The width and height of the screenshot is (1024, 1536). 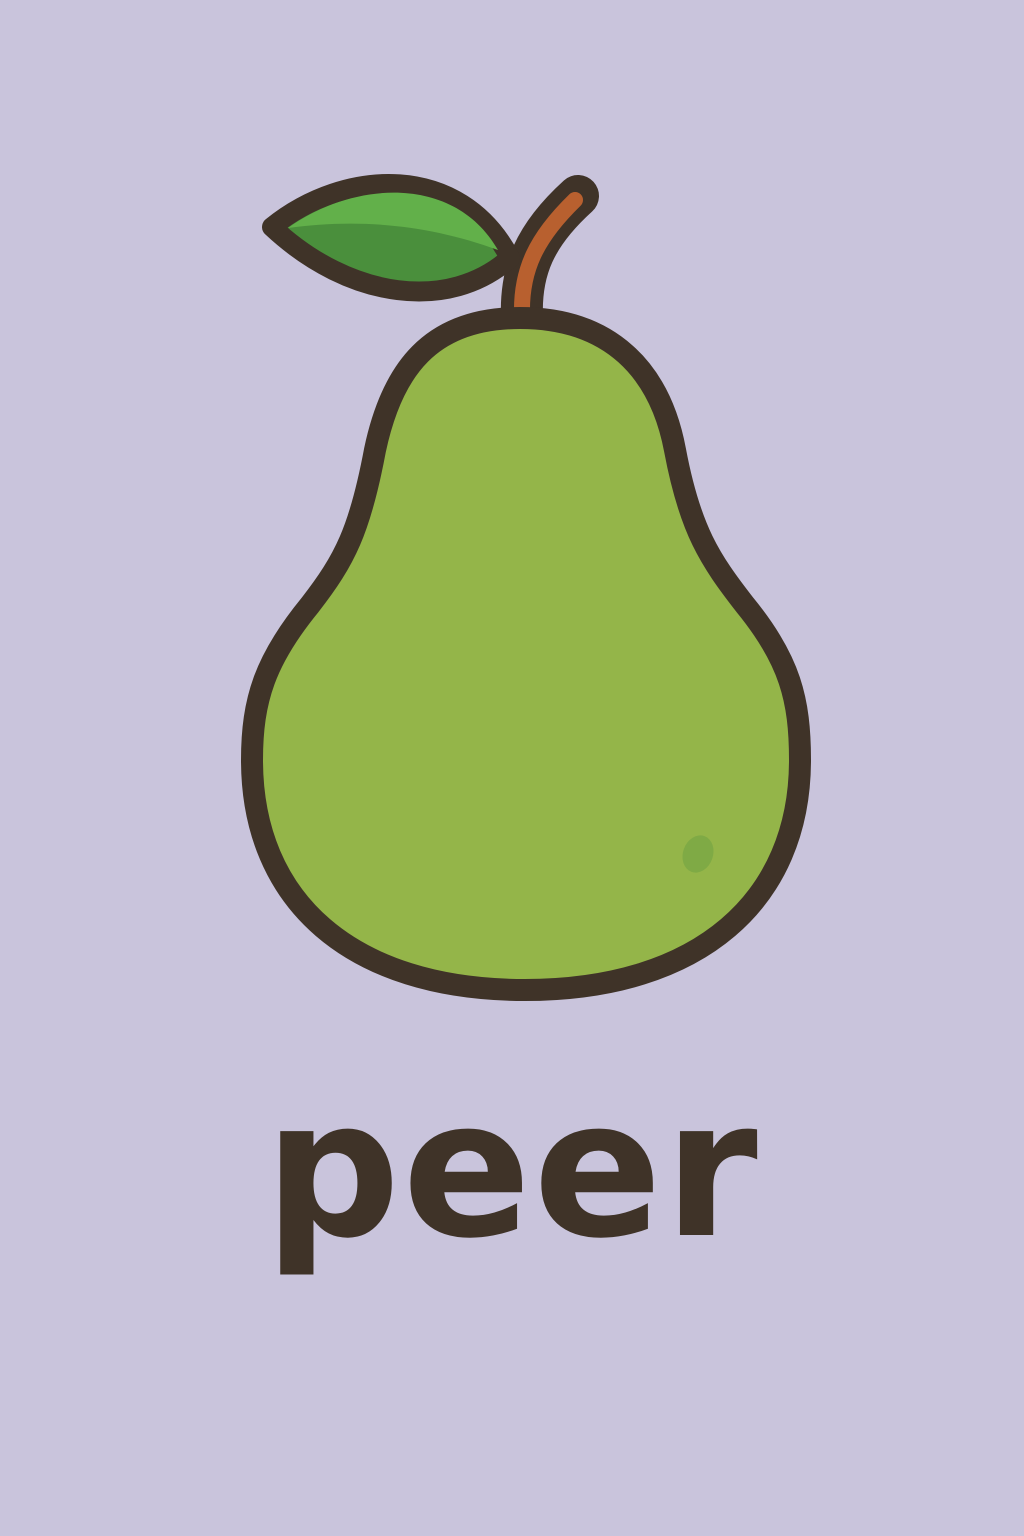 What do you see at coordinates (549, 257) in the screenshot?
I see `stem-shape` at bounding box center [549, 257].